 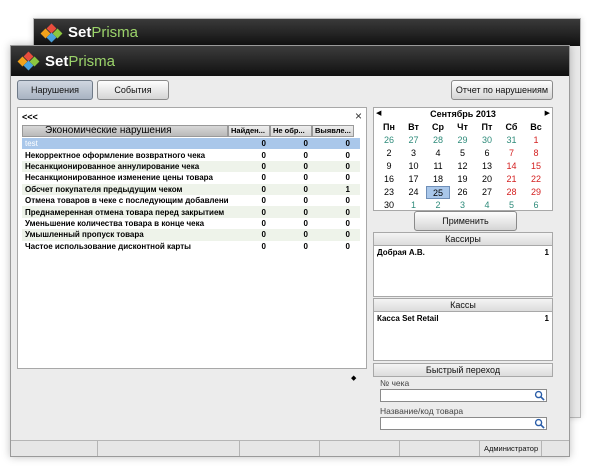 I want to click on calendar-weekday: Ср, so click(x=438, y=127).